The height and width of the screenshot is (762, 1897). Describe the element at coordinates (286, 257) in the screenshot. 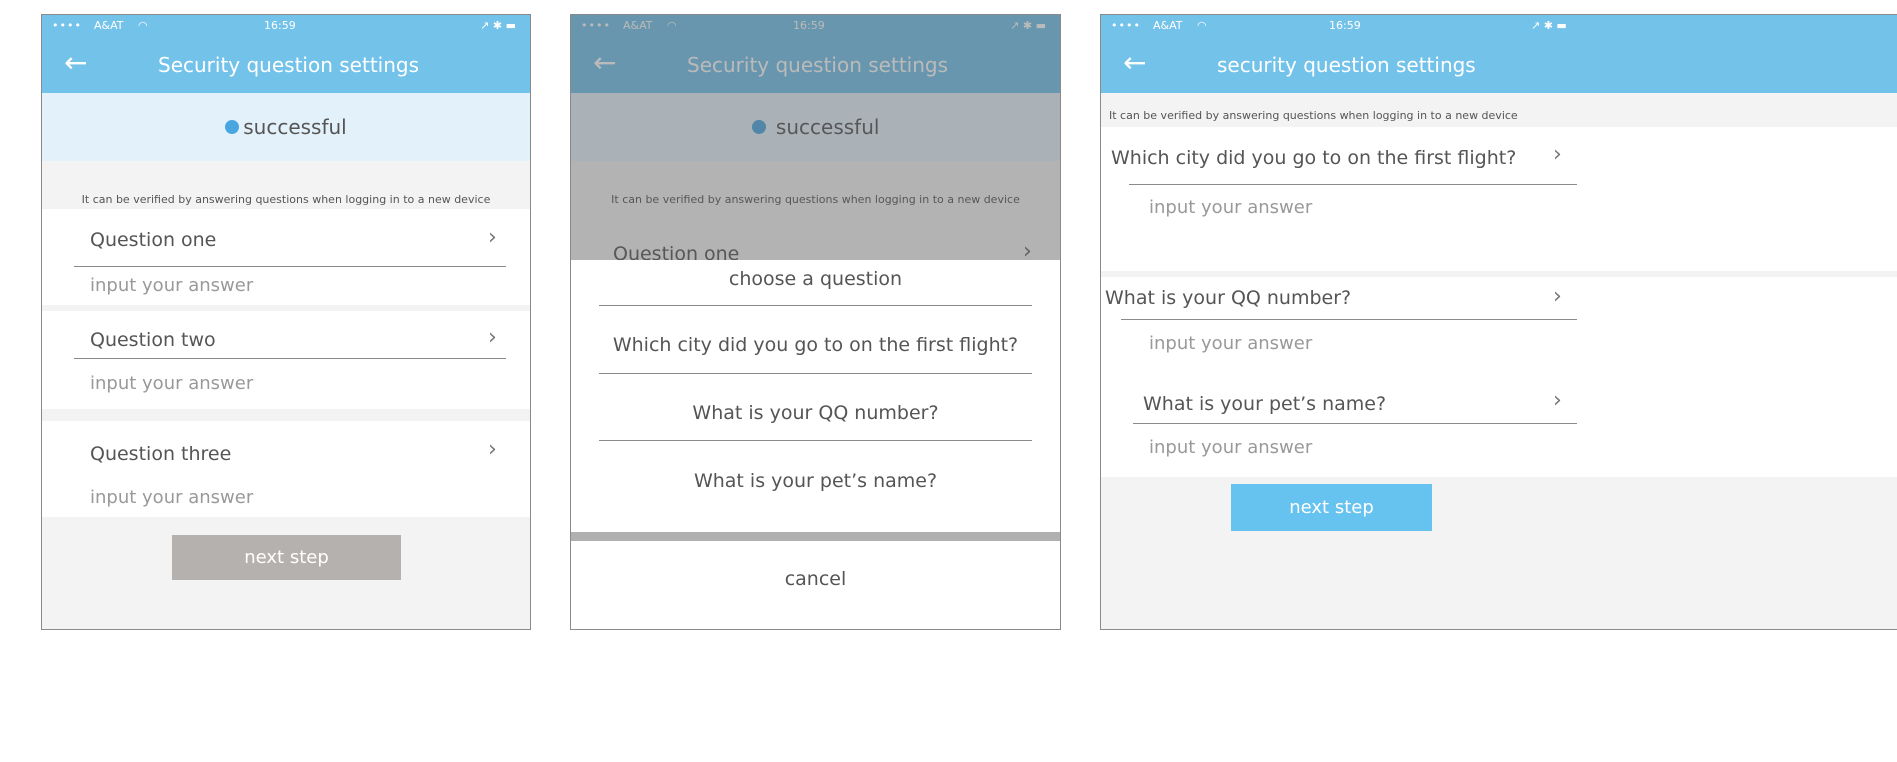

I see `question-block-1: Question one › input your answer` at that location.